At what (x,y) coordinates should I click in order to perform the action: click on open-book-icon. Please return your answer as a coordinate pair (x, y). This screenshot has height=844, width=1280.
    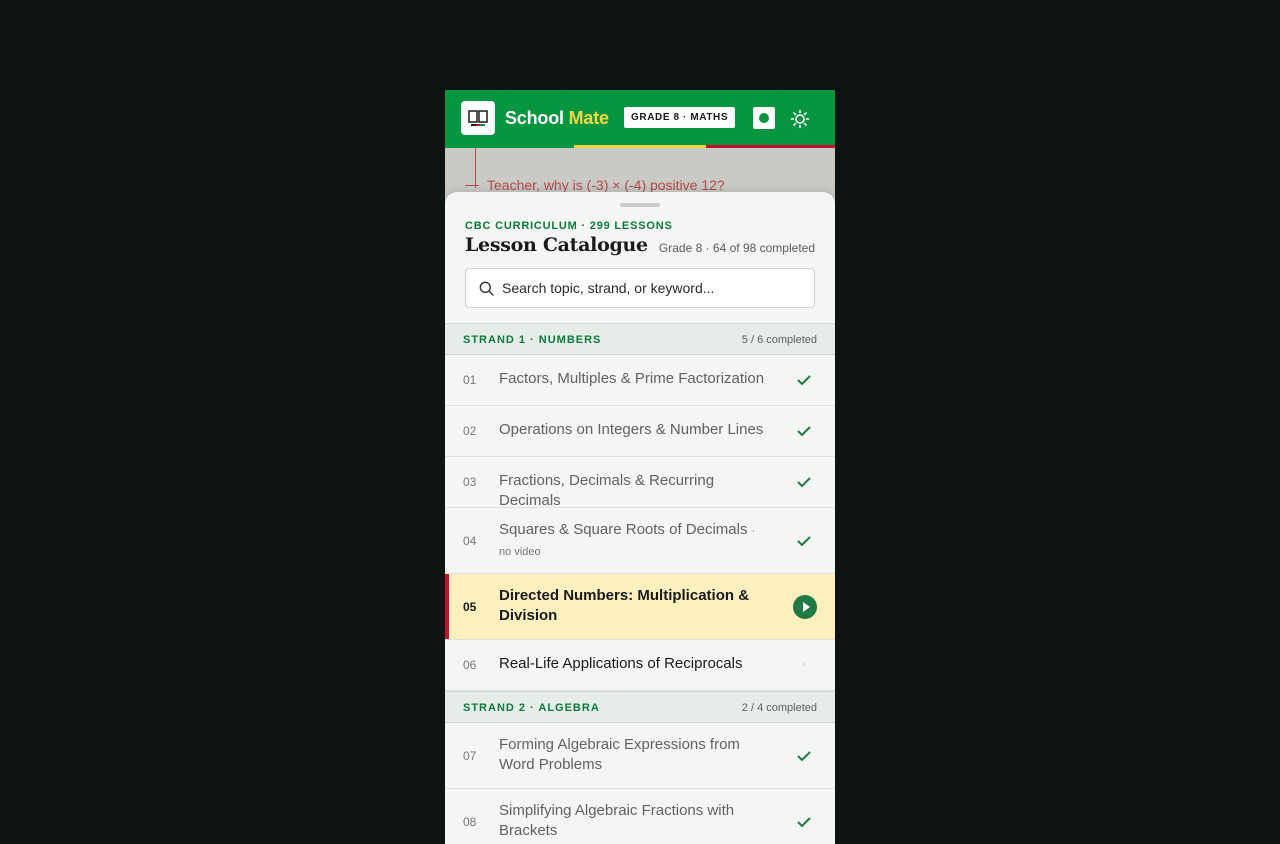
    Looking at the image, I should click on (478, 118).